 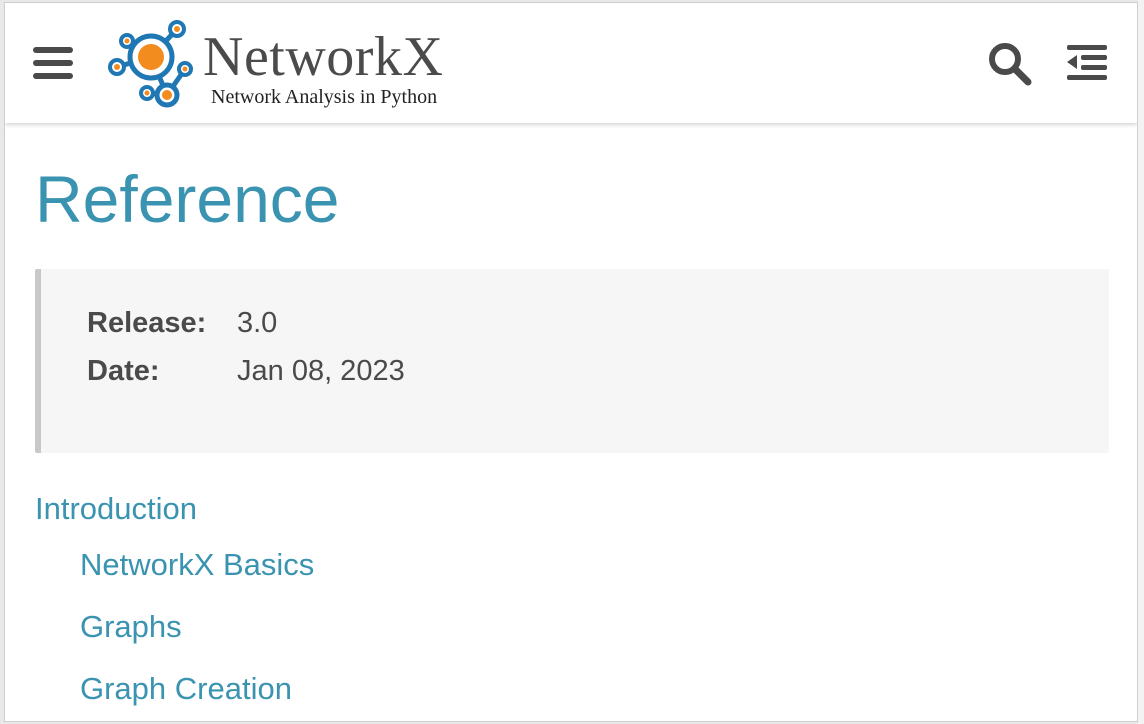 I want to click on release-value: 3.0, so click(x=257, y=323).